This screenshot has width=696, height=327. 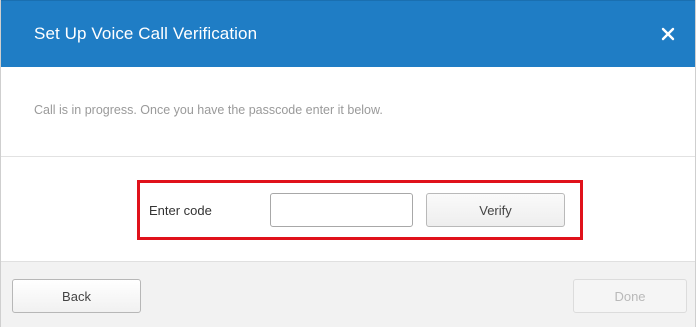 I want to click on done-button: Done, so click(x=630, y=296).